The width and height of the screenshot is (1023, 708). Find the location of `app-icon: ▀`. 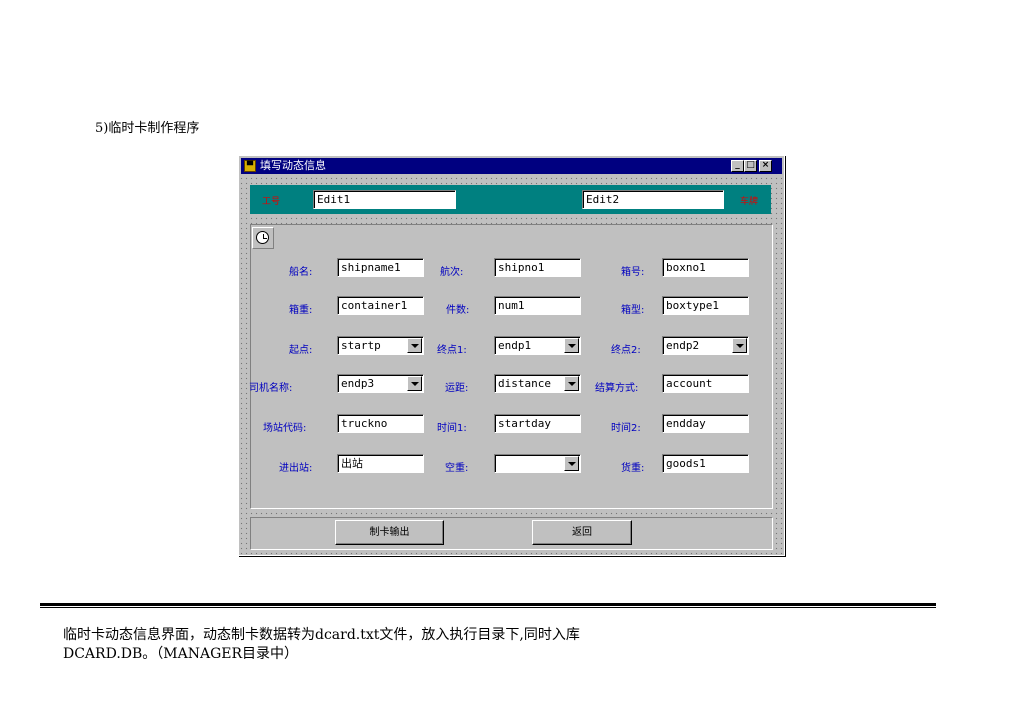

app-icon: ▀ is located at coordinates (250, 166).